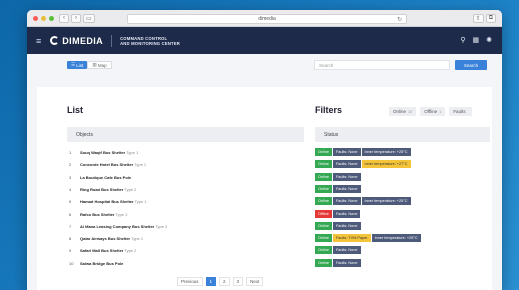 This screenshot has height=290, width=519. Describe the element at coordinates (433, 111) in the screenshot. I see `filter-chip-offline: Offline 1` at that location.